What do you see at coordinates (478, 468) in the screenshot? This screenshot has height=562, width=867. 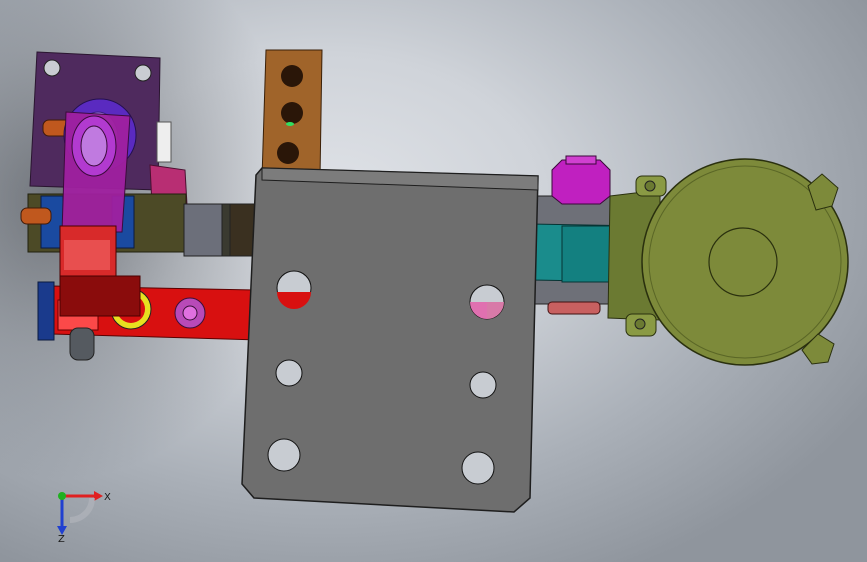 I see `plate-hole-low-right` at bounding box center [478, 468].